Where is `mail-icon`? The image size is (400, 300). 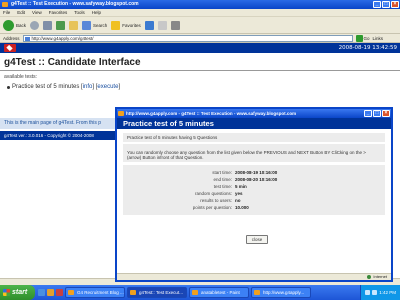
mail-icon is located at coordinates (162, 25).